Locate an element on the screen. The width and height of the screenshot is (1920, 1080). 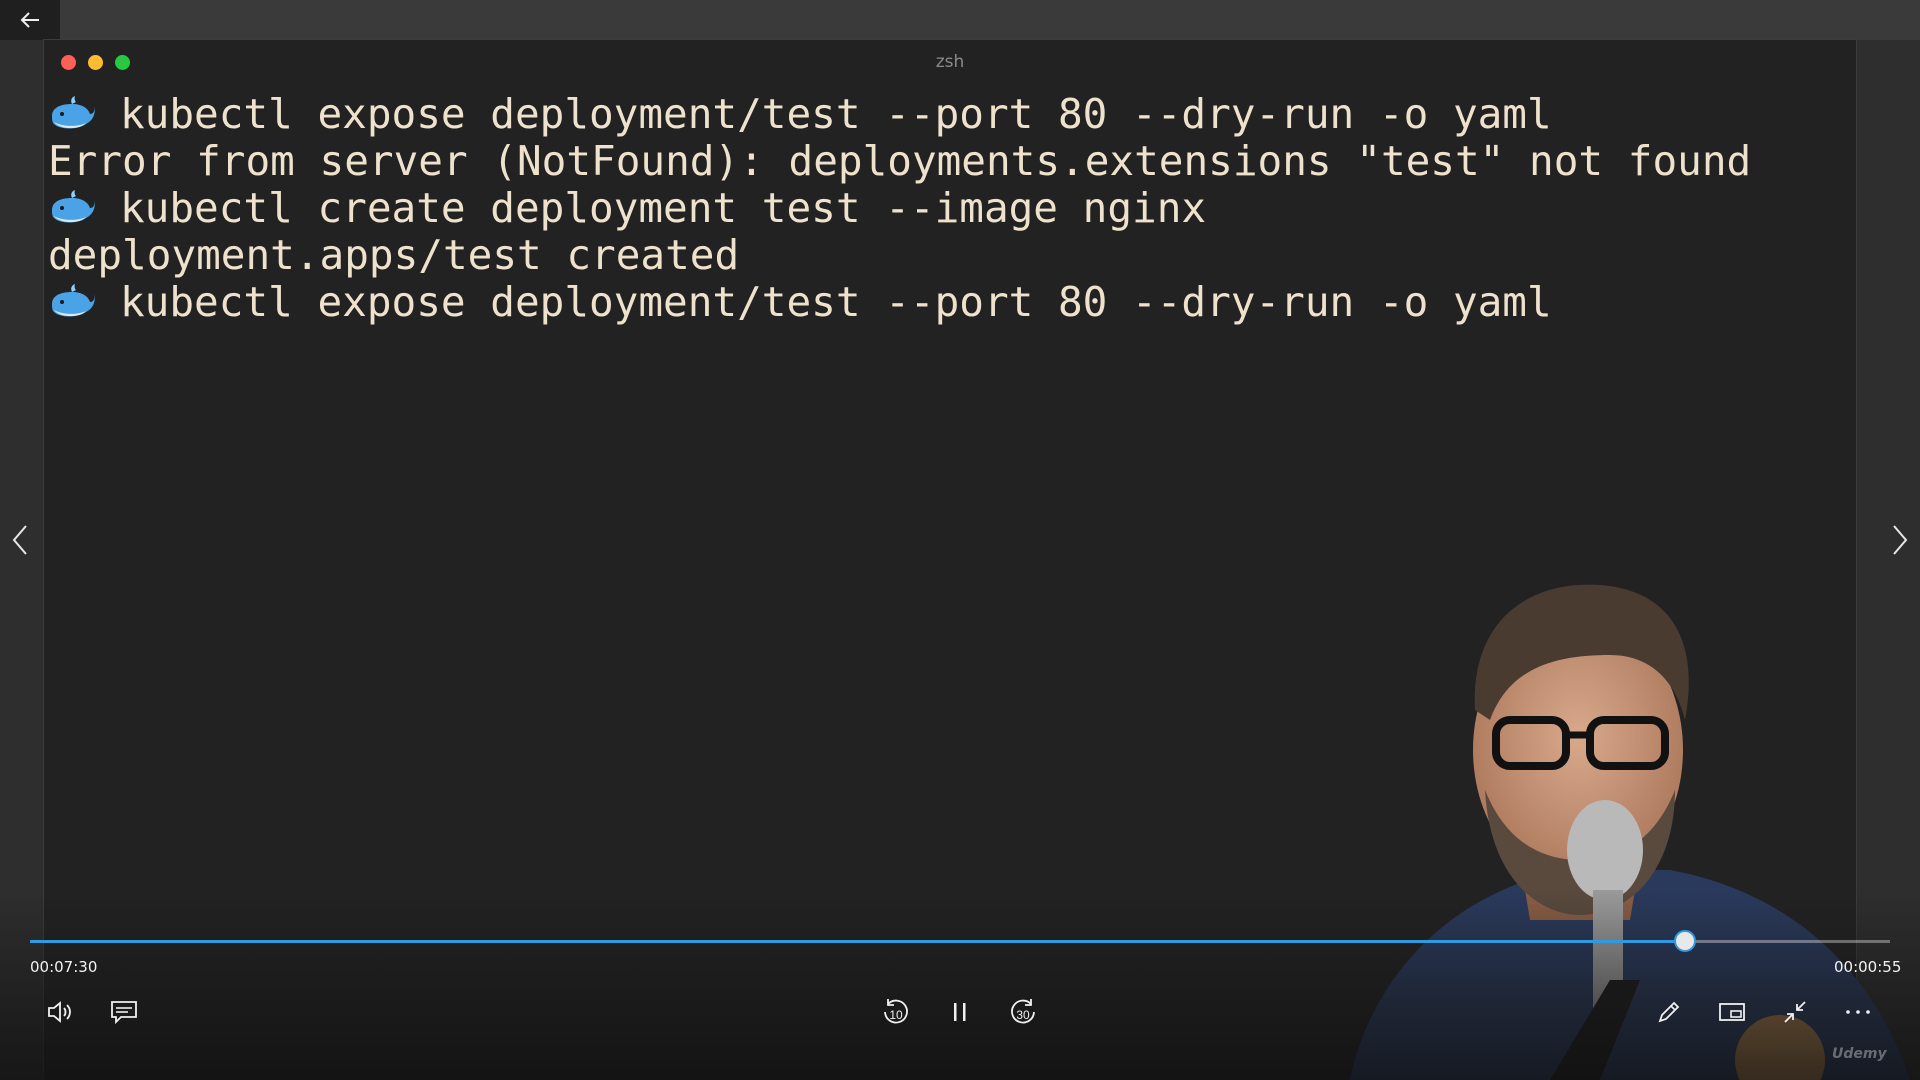
mini-player-icon is located at coordinates (1732, 1012).